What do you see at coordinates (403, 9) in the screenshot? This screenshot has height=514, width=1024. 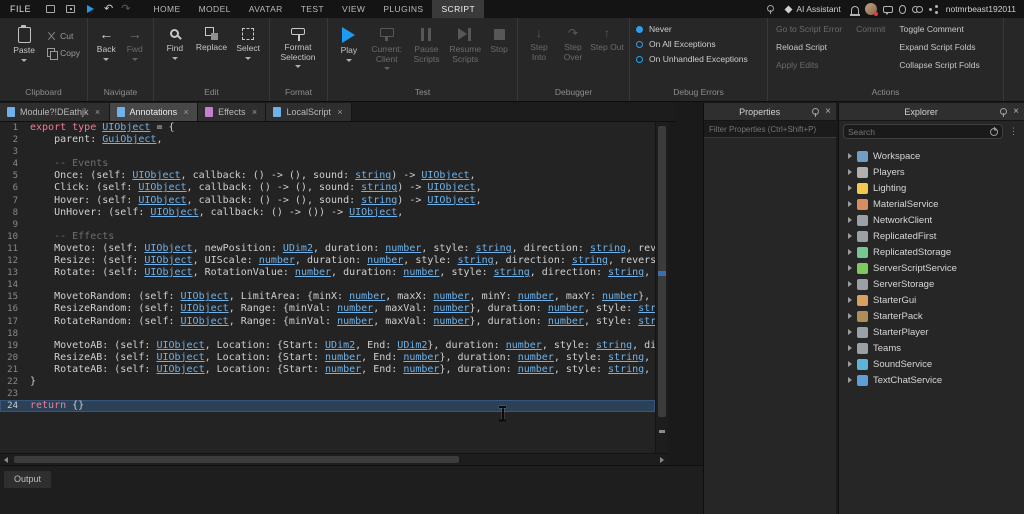 I see `menu-tab-plugins: PLUGINS` at bounding box center [403, 9].